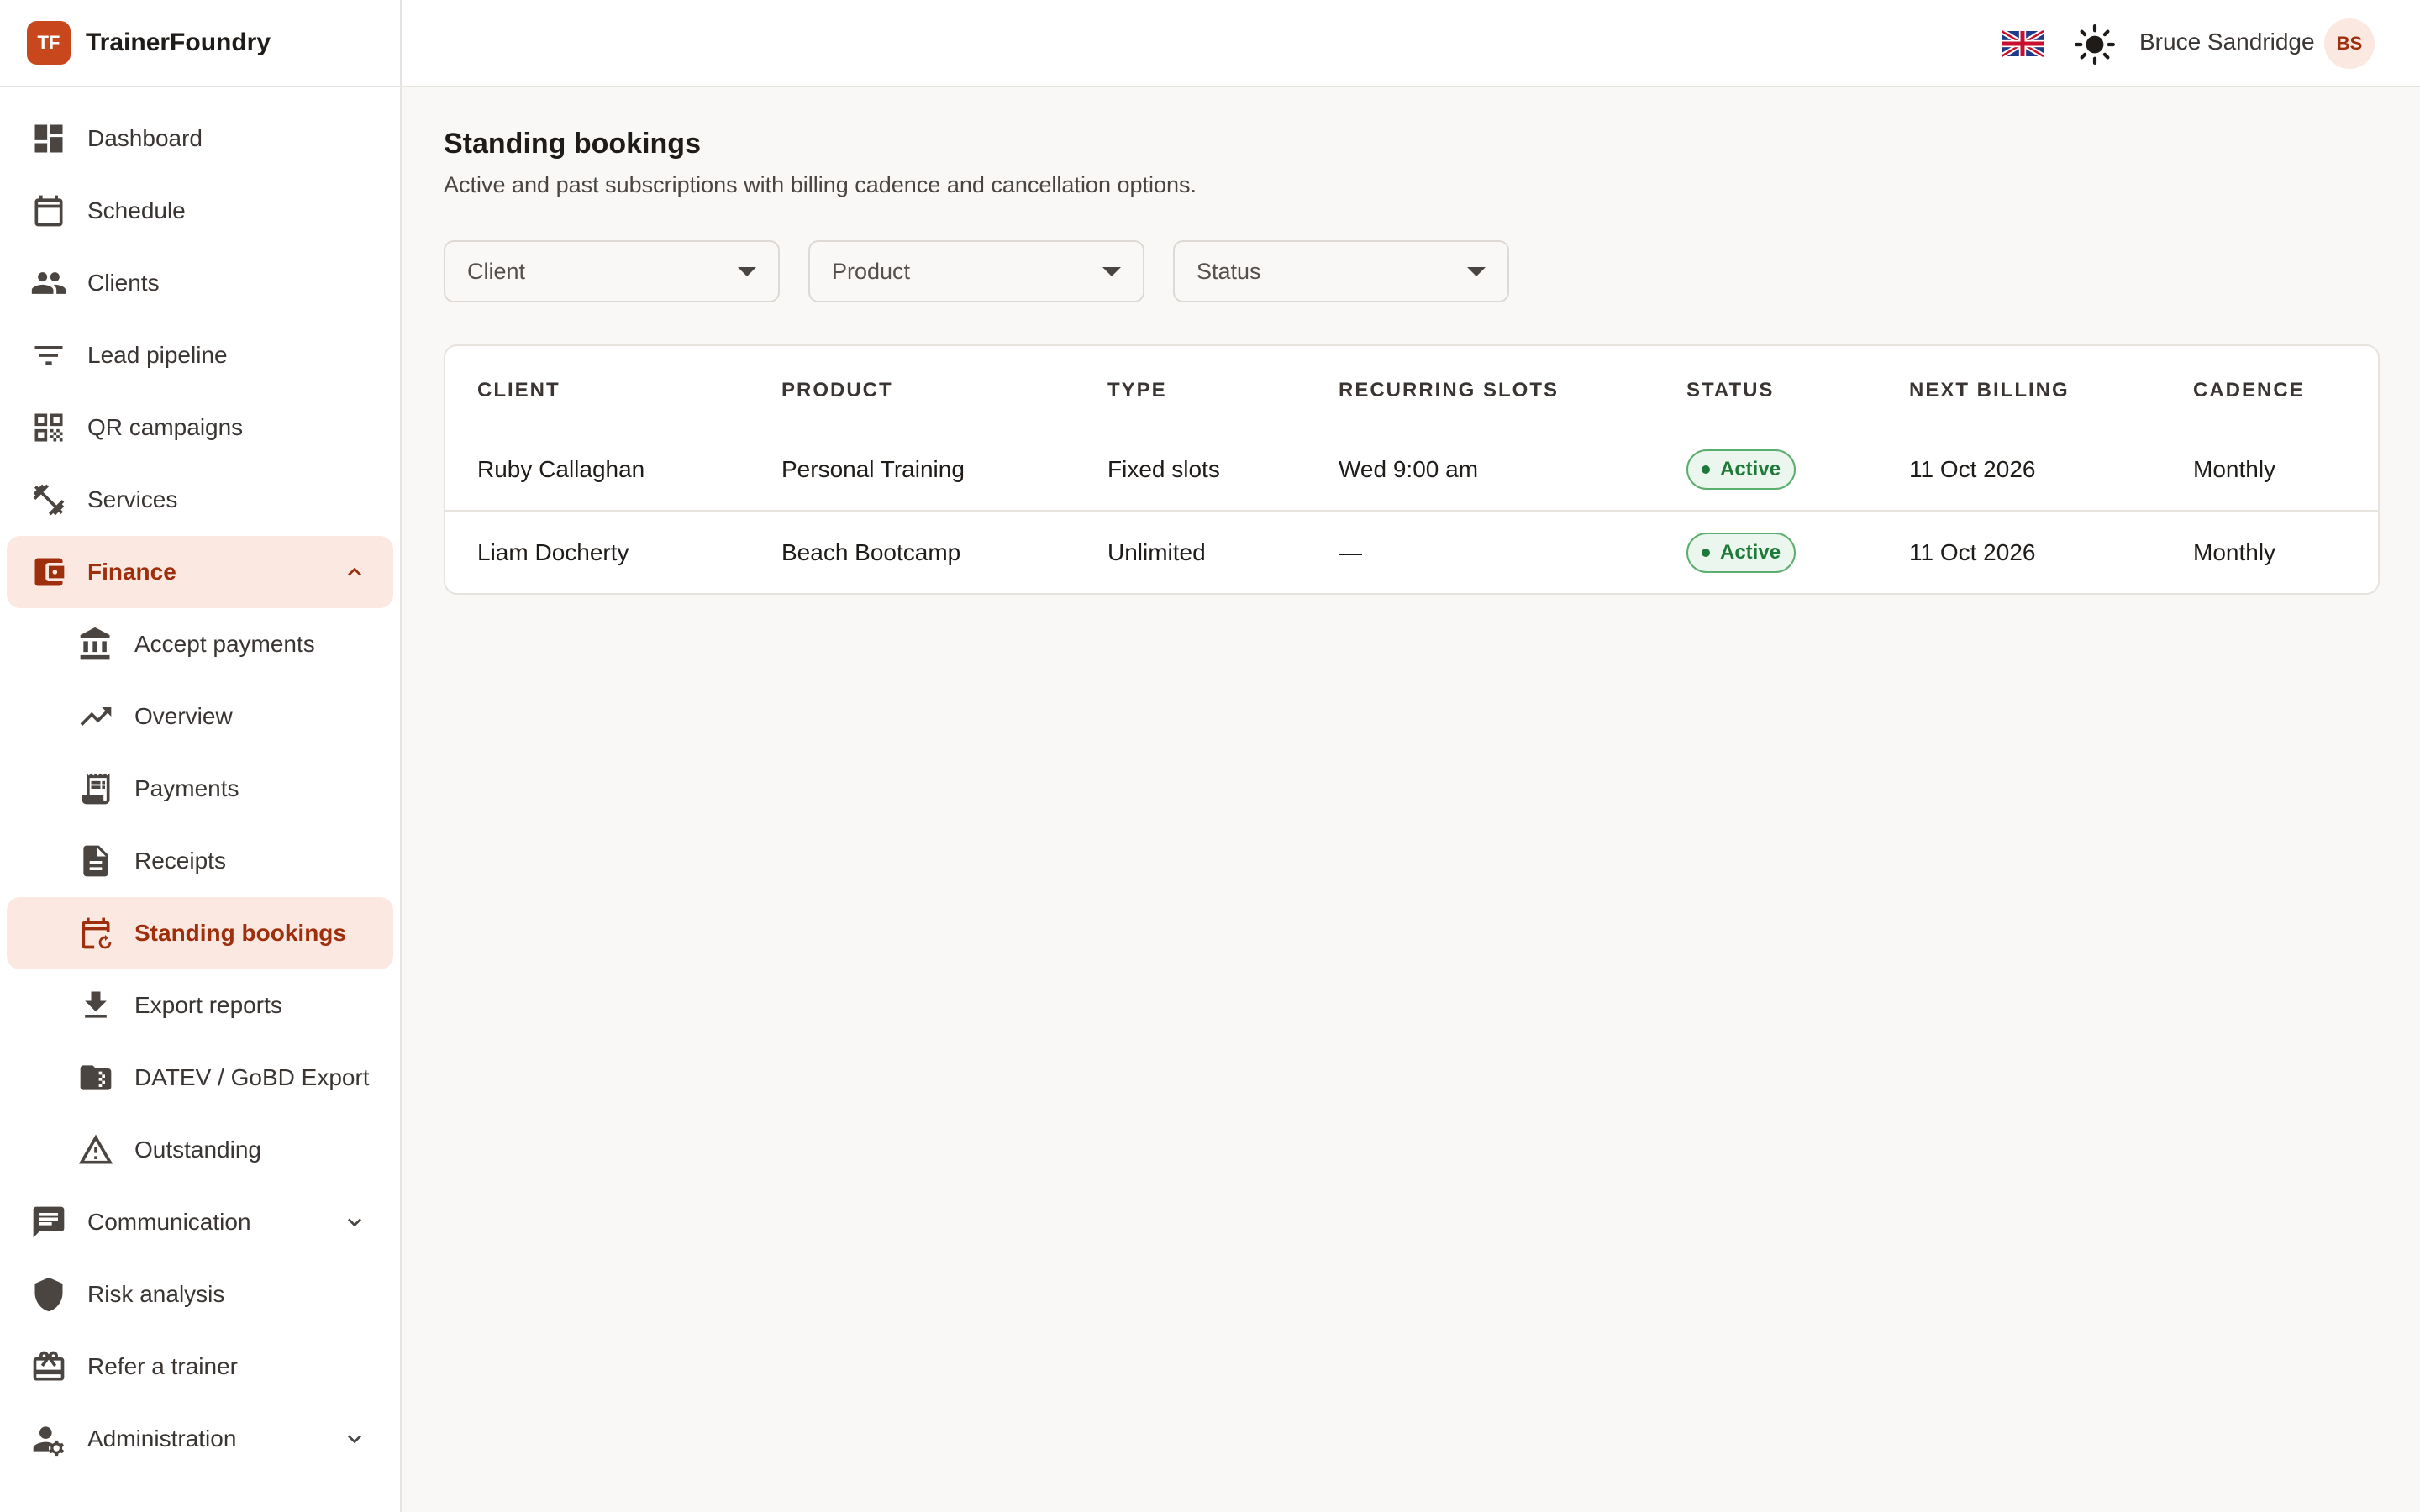 This screenshot has width=2420, height=1512. What do you see at coordinates (96, 1005) in the screenshot?
I see `download-icon` at bounding box center [96, 1005].